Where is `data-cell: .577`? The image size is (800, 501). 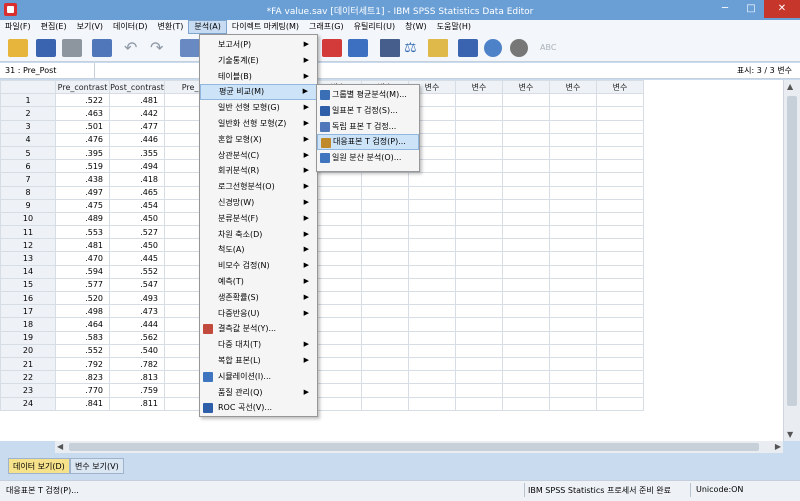 data-cell: .577 is located at coordinates (82, 285).